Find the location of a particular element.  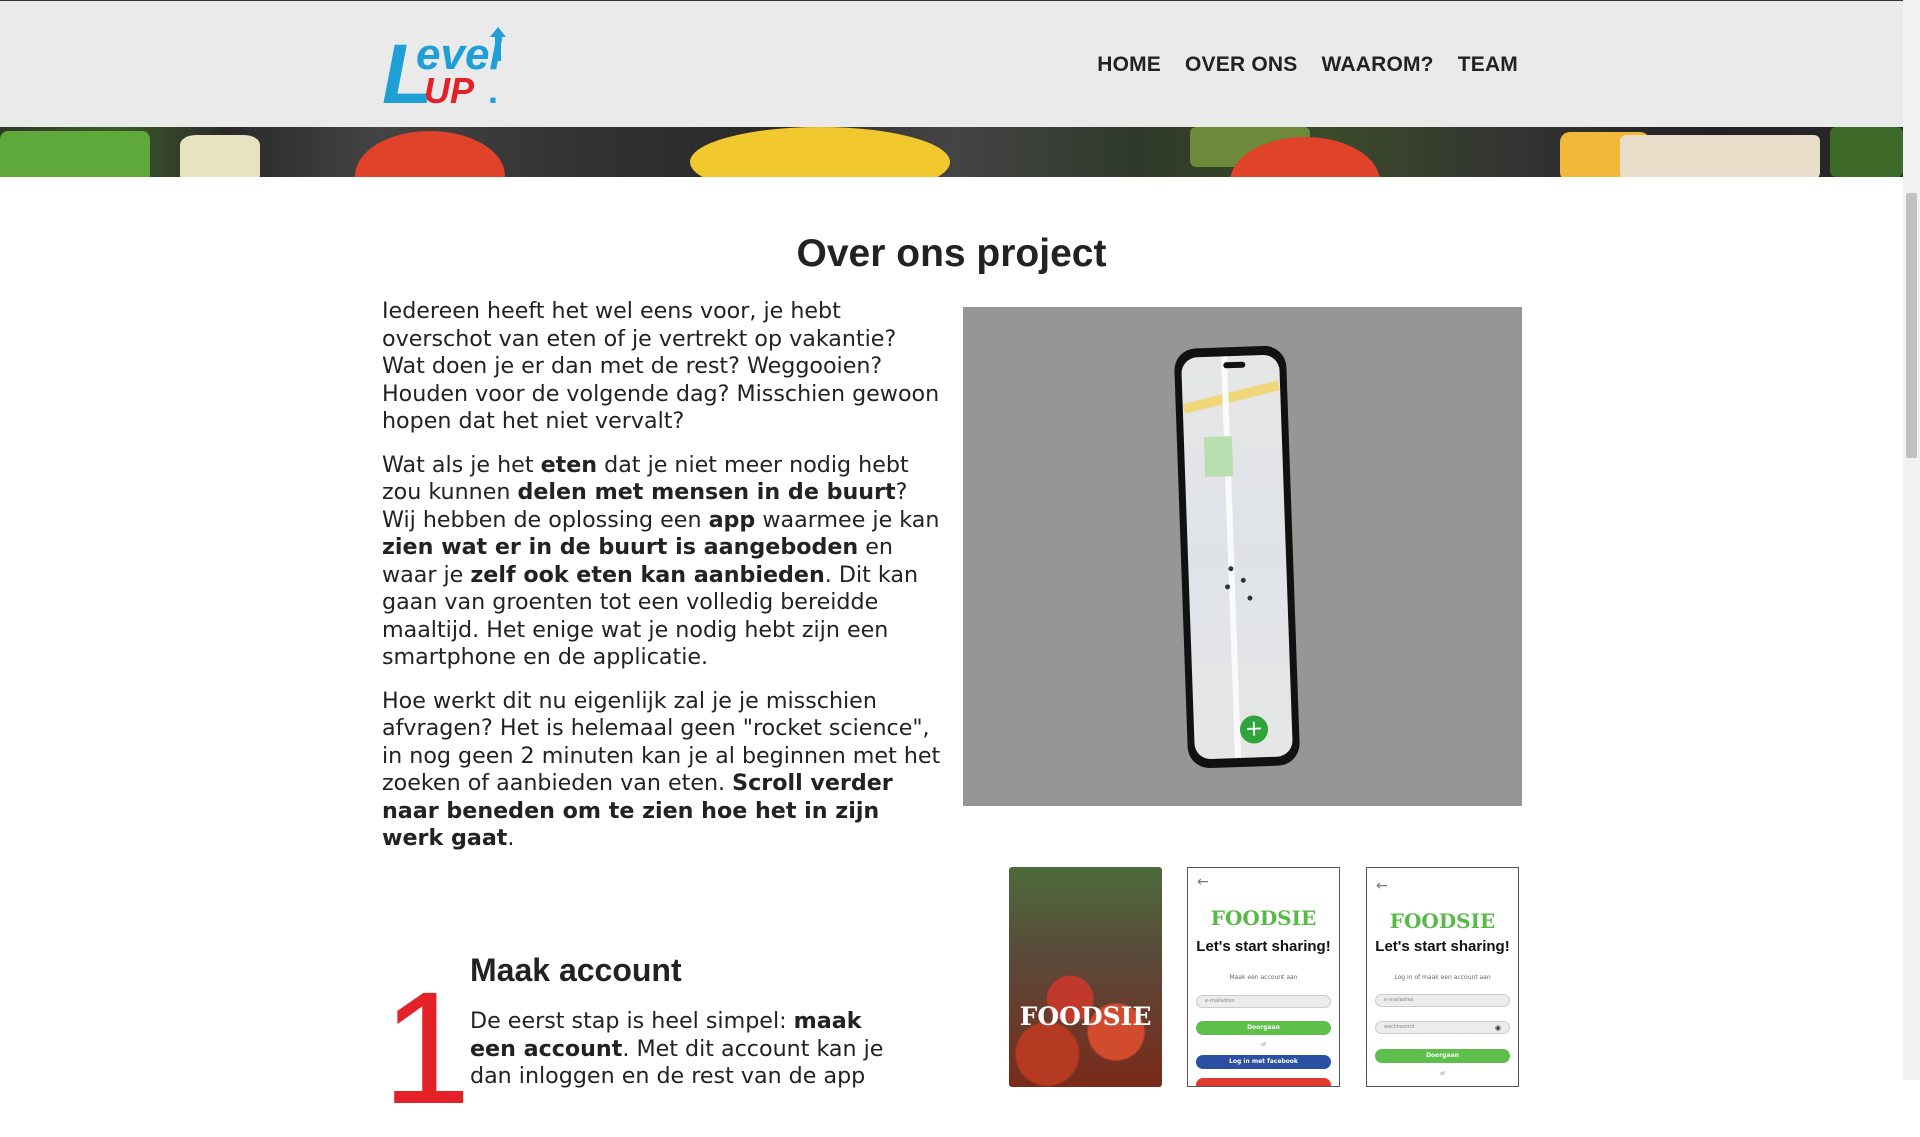

google-login-button is located at coordinates (1263, 1082).